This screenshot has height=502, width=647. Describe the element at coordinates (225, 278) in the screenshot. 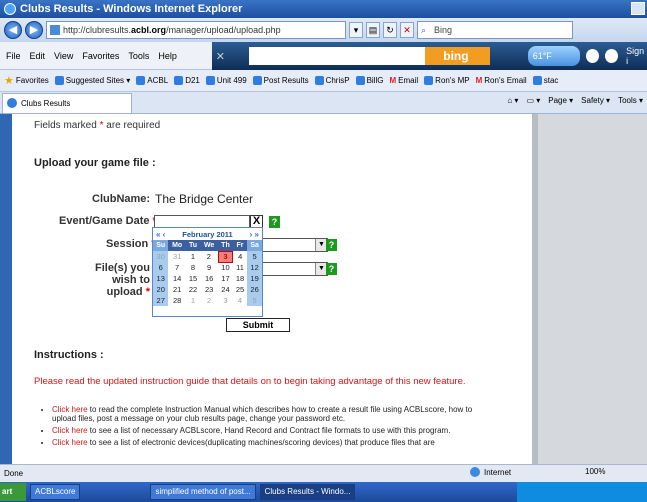

I see `calendar-day: 17` at that location.